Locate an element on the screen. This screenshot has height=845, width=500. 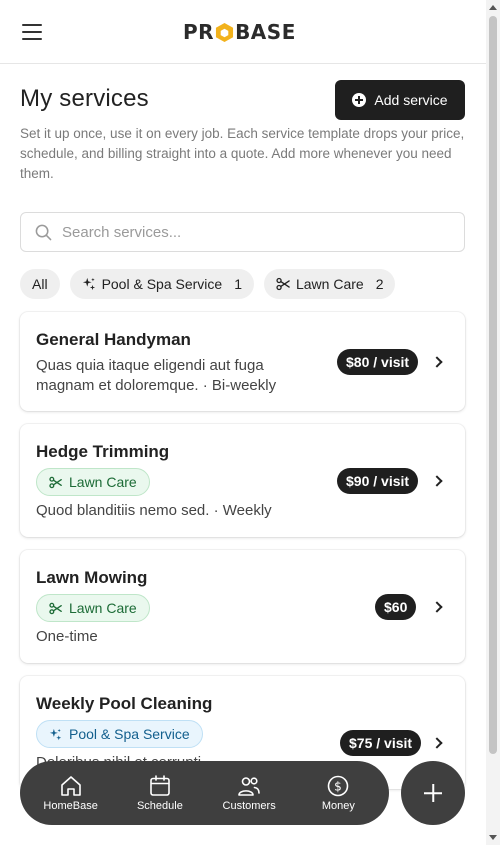
nav-item-customers: Customers is located at coordinates (249, 793).